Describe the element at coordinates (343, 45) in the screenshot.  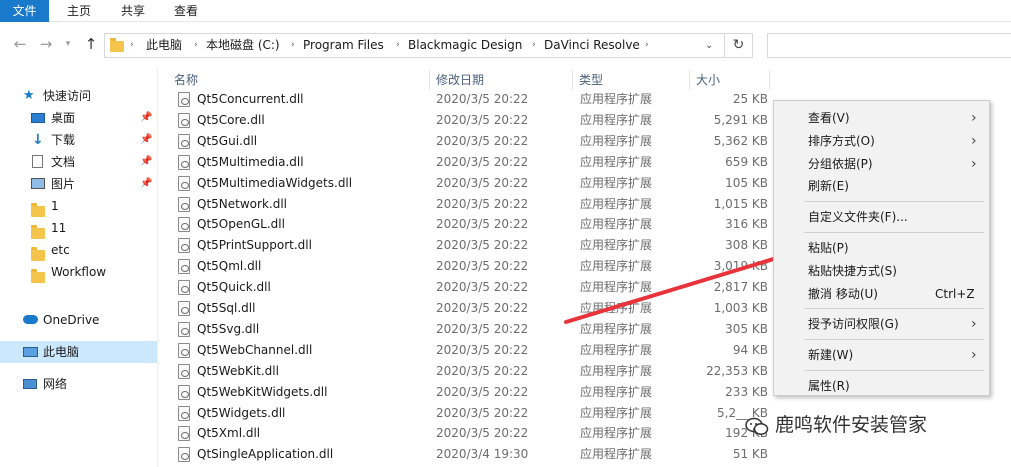
I see `breadcrumb-program-files: Program Files` at that location.